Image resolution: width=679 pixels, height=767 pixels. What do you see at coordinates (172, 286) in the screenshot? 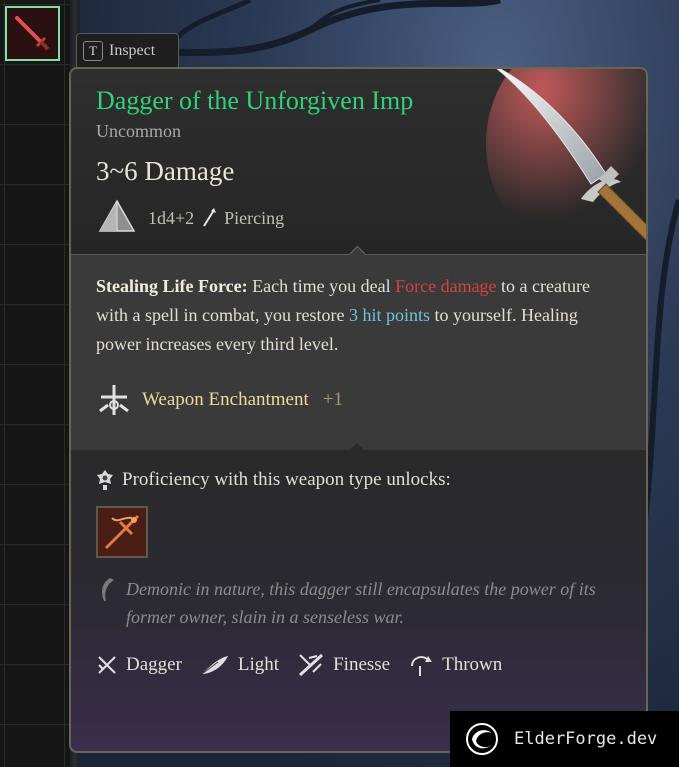
I see `ability-name: Stealing Life Force:` at bounding box center [172, 286].